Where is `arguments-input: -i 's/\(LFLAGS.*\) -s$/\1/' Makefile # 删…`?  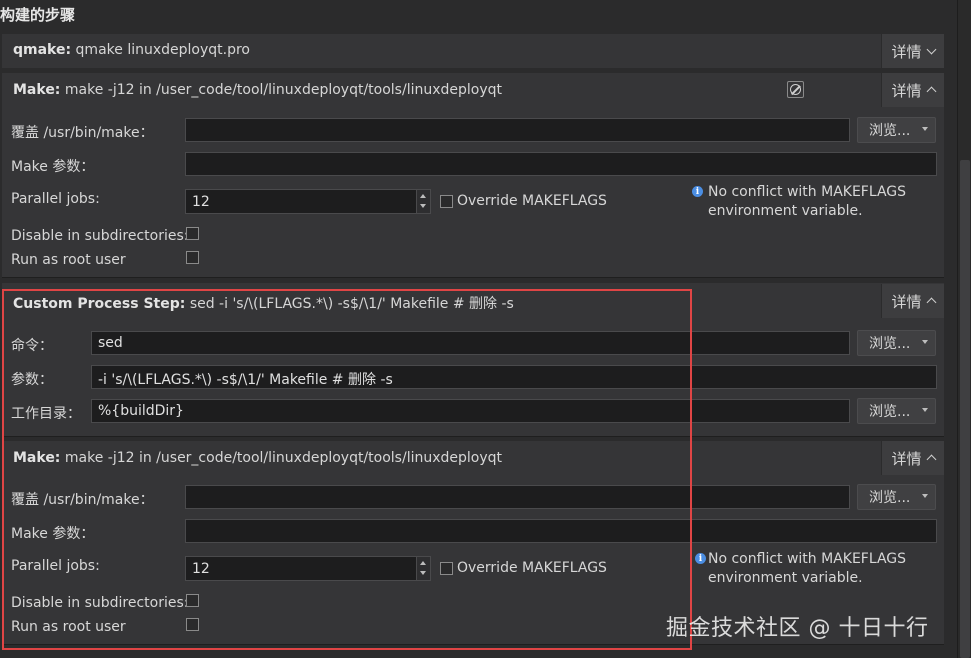 arguments-input: -i 's/\(LFLAGS.*\) -s$/\1/' Makefile # 删… is located at coordinates (514, 377).